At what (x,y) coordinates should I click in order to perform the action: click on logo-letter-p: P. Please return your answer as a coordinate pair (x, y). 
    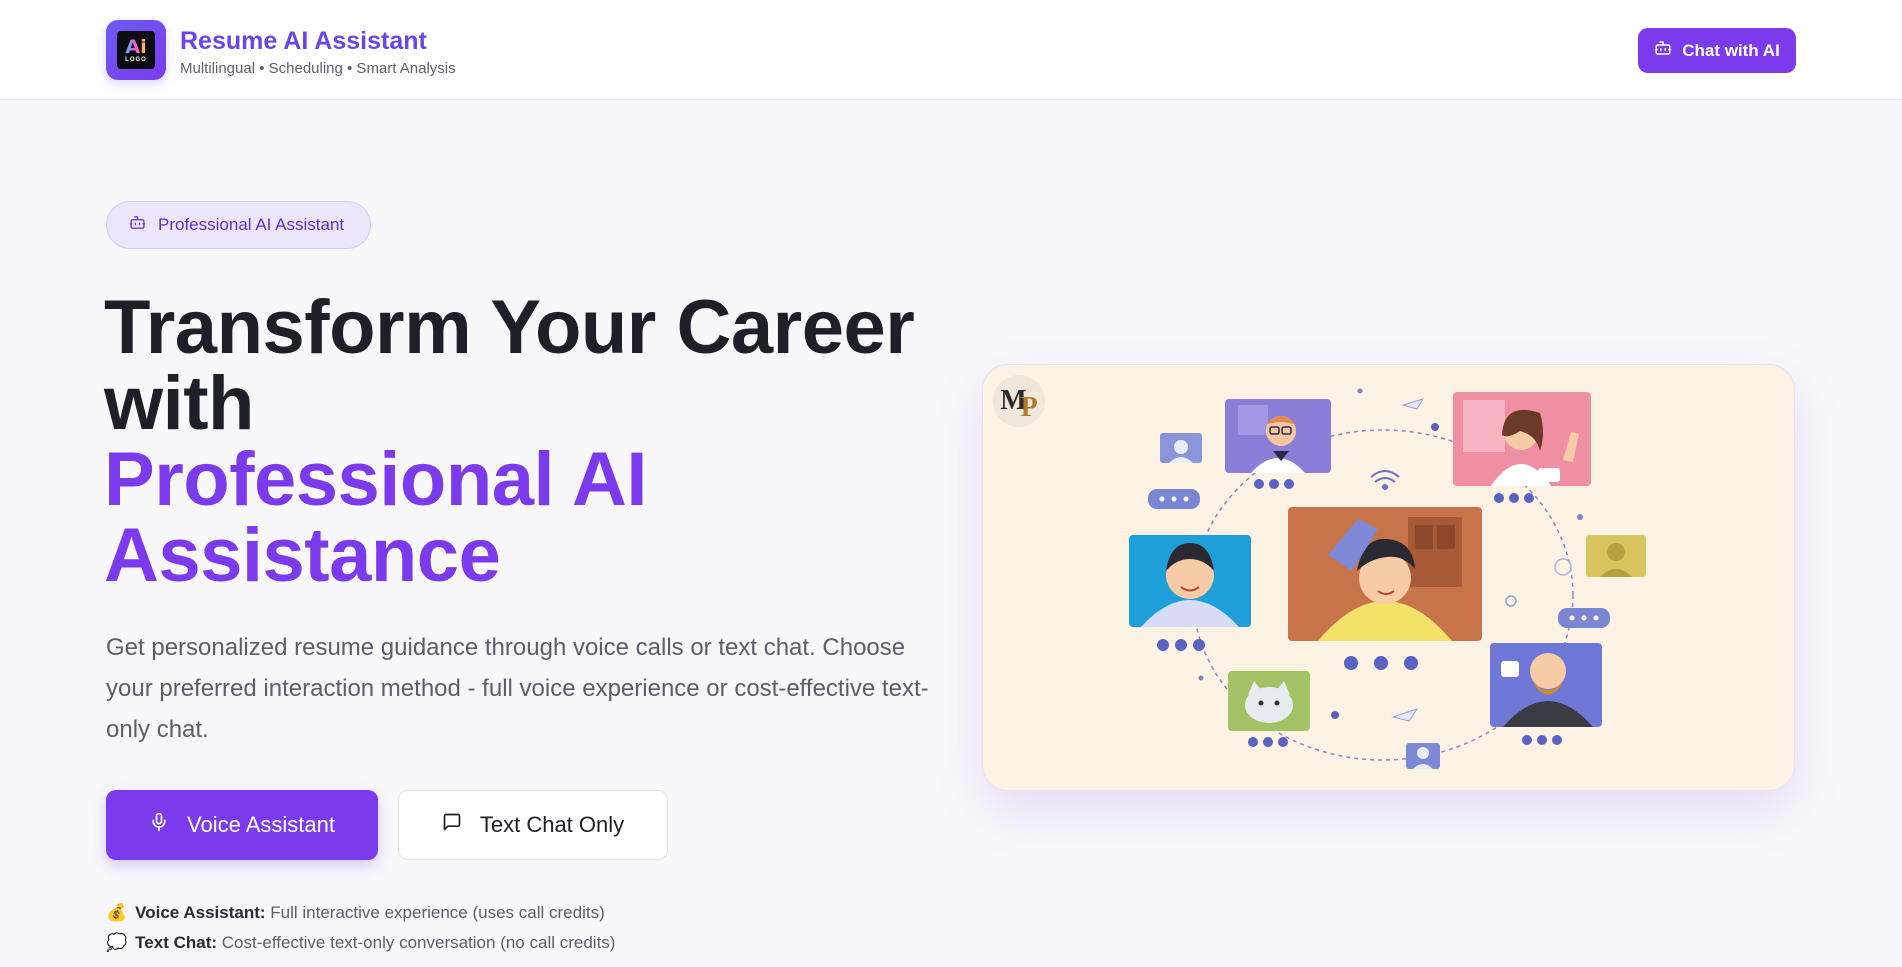
    Looking at the image, I should click on (1029, 407).